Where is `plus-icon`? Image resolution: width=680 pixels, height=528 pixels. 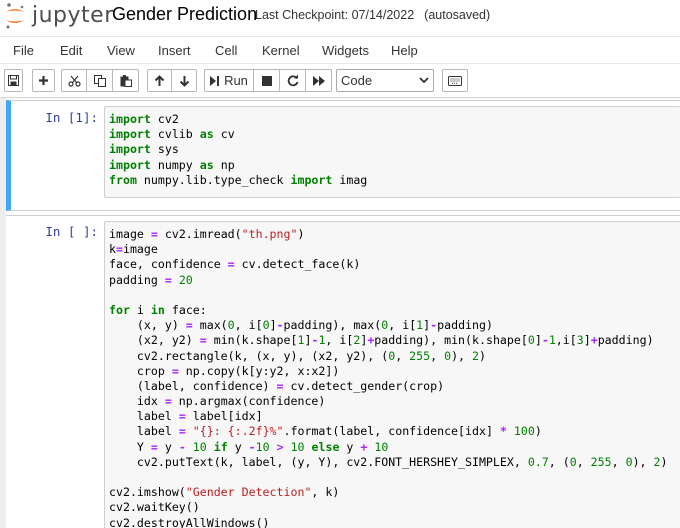
plus-icon is located at coordinates (43, 80).